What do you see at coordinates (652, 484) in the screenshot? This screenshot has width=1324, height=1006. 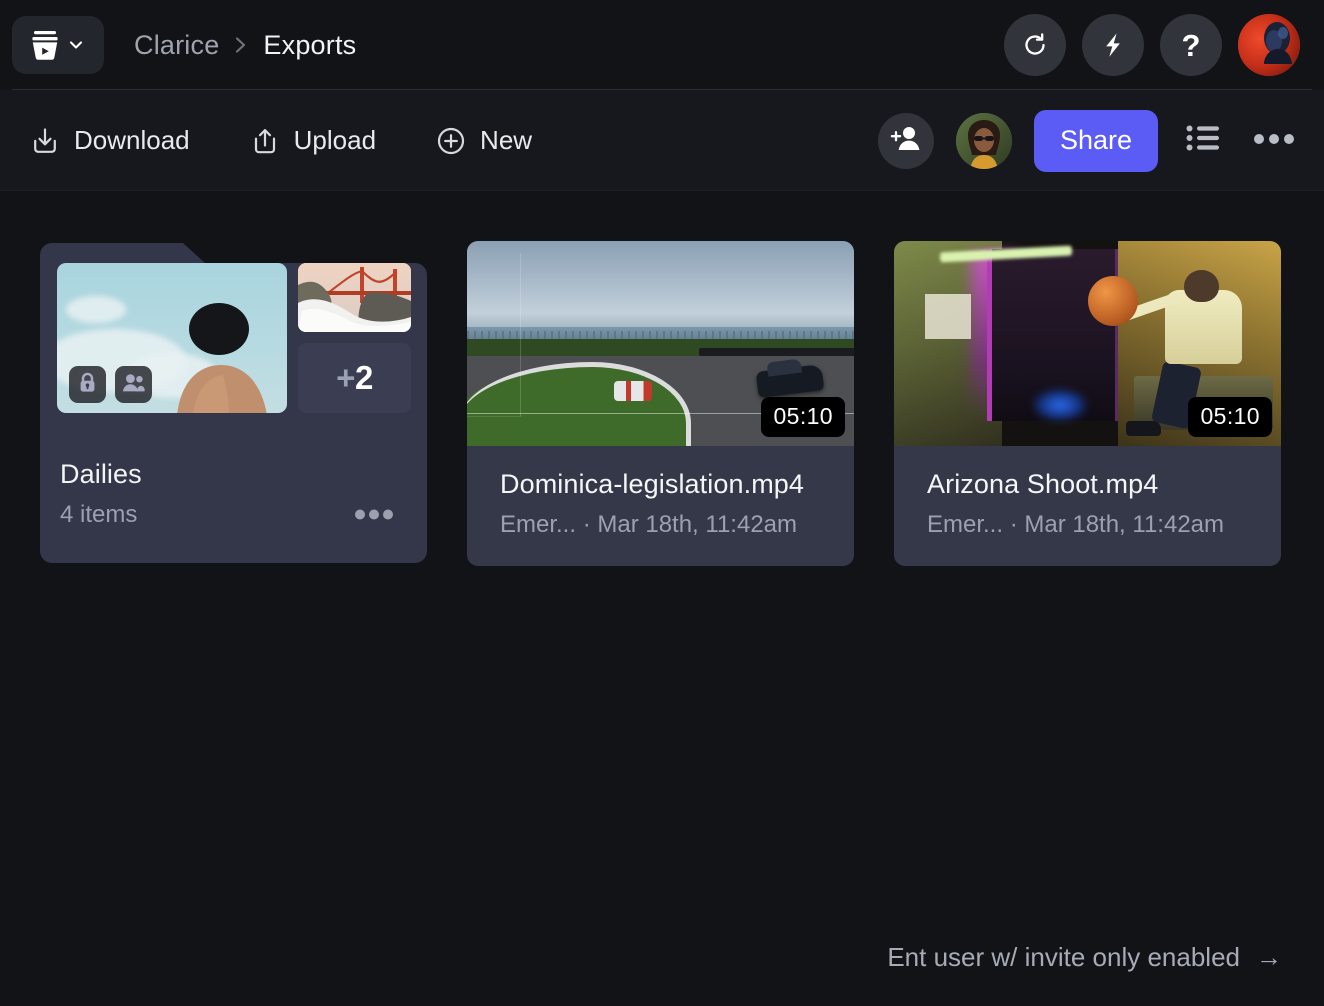 I see `asset-title: Dominica-legislation.mp4` at bounding box center [652, 484].